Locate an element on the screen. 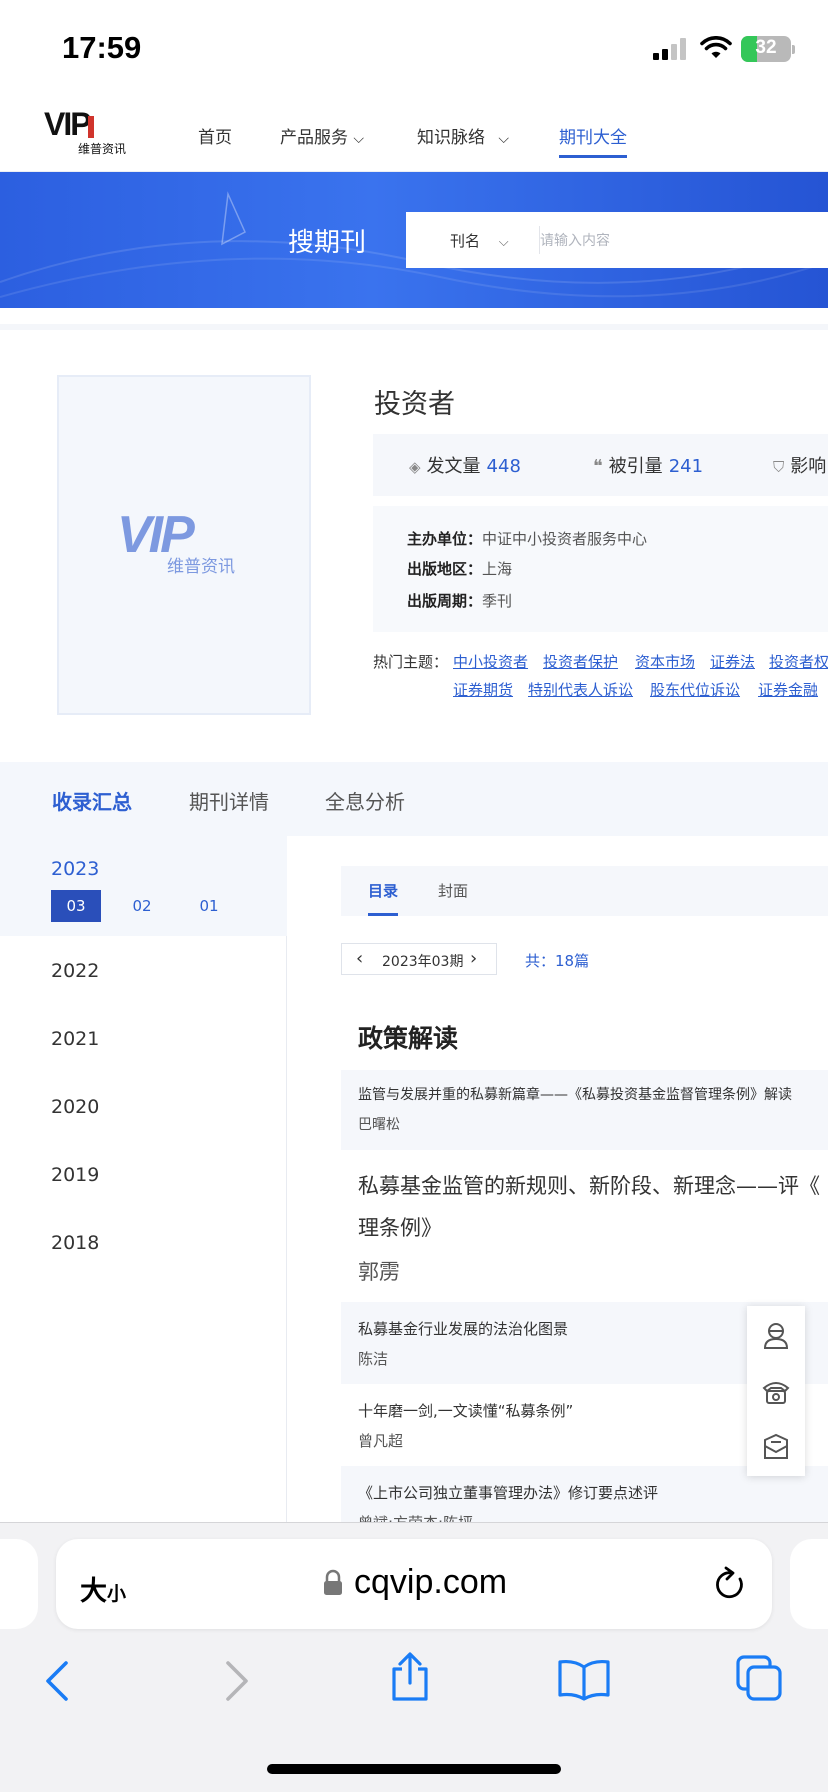 Image resolution: width=828 pixels, height=1792 pixels. next-tab-peek is located at coordinates (809, 1584).